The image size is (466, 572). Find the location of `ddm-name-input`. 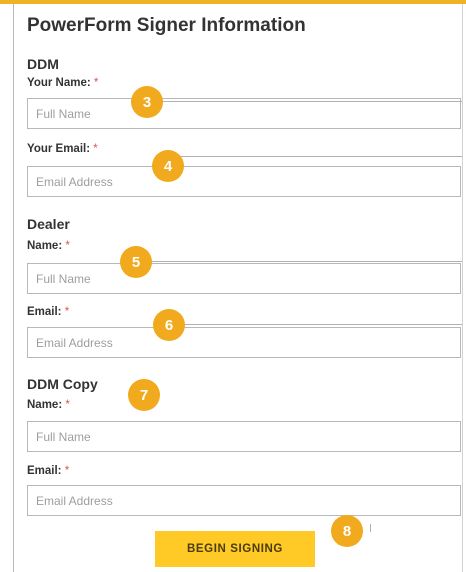

ddm-name-input is located at coordinates (244, 113).